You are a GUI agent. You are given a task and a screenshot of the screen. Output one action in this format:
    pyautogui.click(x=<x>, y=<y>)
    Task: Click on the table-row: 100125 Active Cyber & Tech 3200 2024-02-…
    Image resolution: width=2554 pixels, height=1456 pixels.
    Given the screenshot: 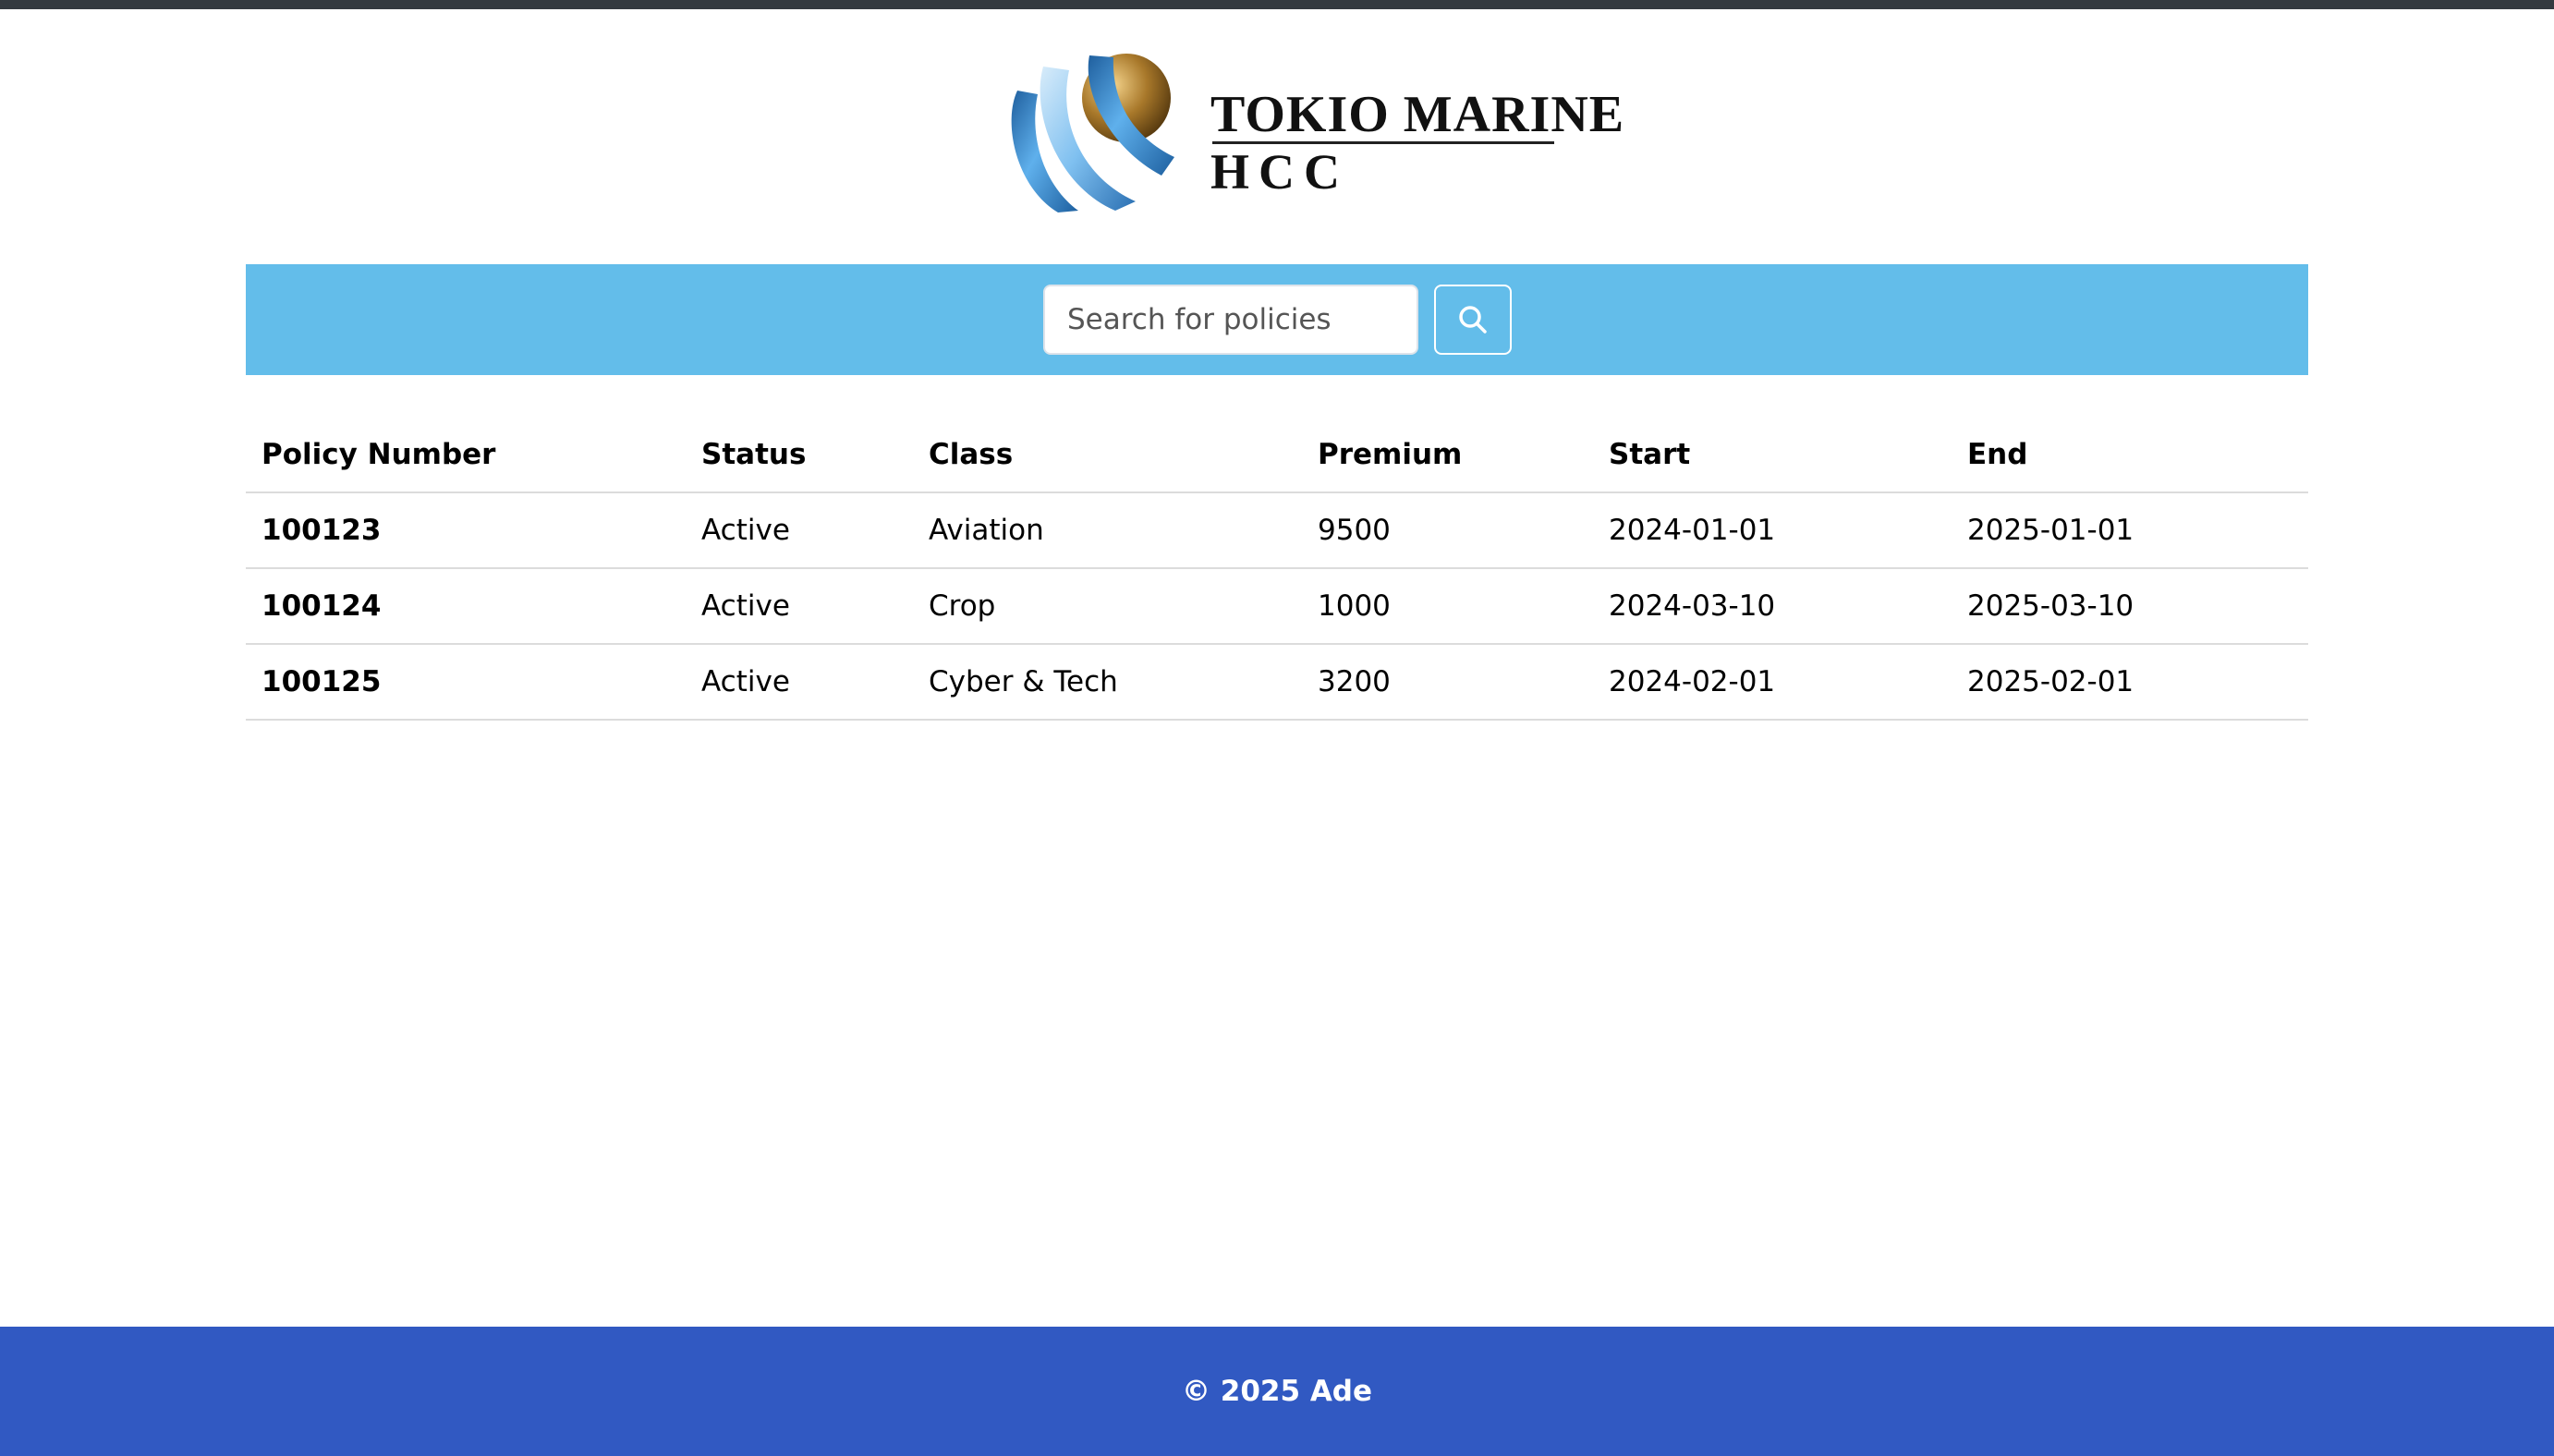 What is the action you would take?
    pyautogui.click(x=1277, y=682)
    